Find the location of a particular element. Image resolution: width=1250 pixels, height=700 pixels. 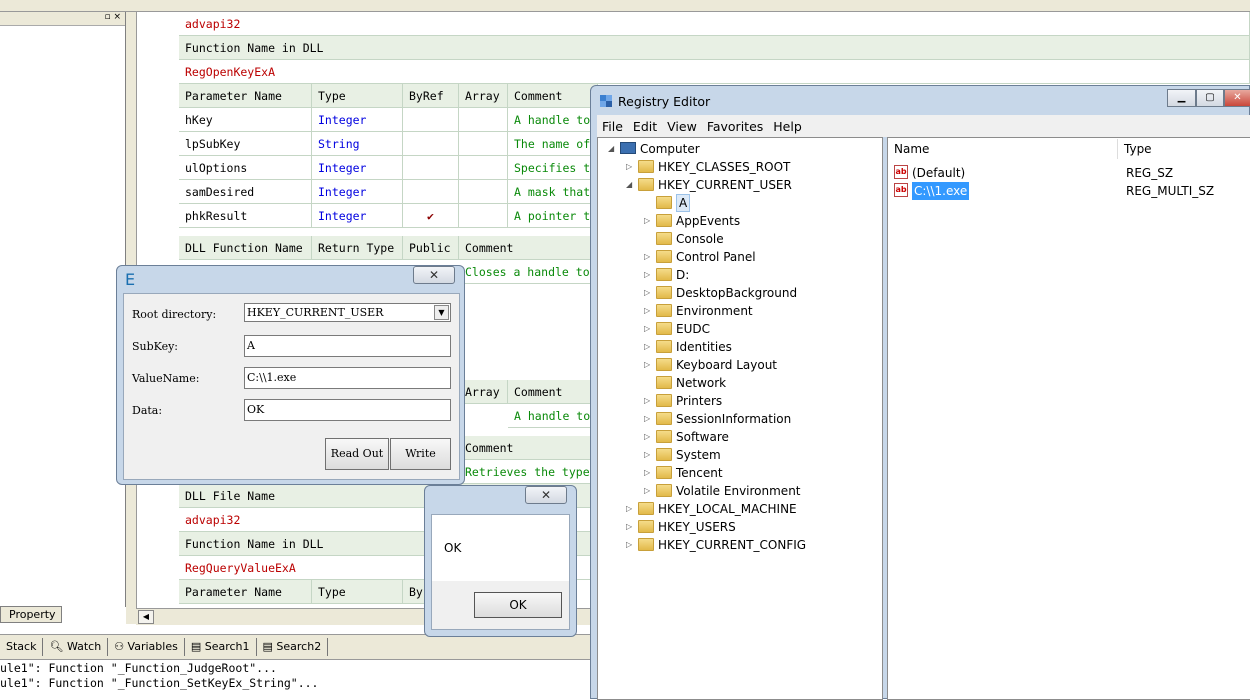

param-comment: The name of is located at coordinates (553, 144).